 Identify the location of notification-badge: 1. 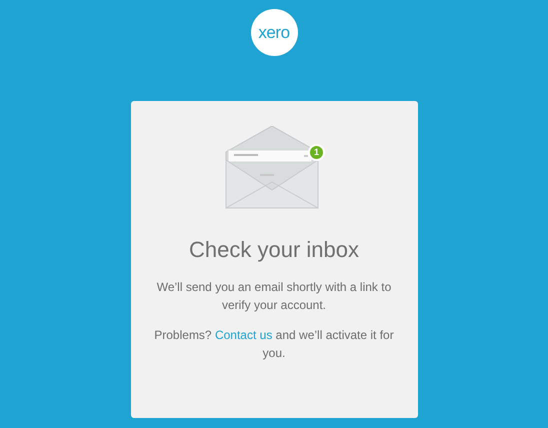
(316, 152).